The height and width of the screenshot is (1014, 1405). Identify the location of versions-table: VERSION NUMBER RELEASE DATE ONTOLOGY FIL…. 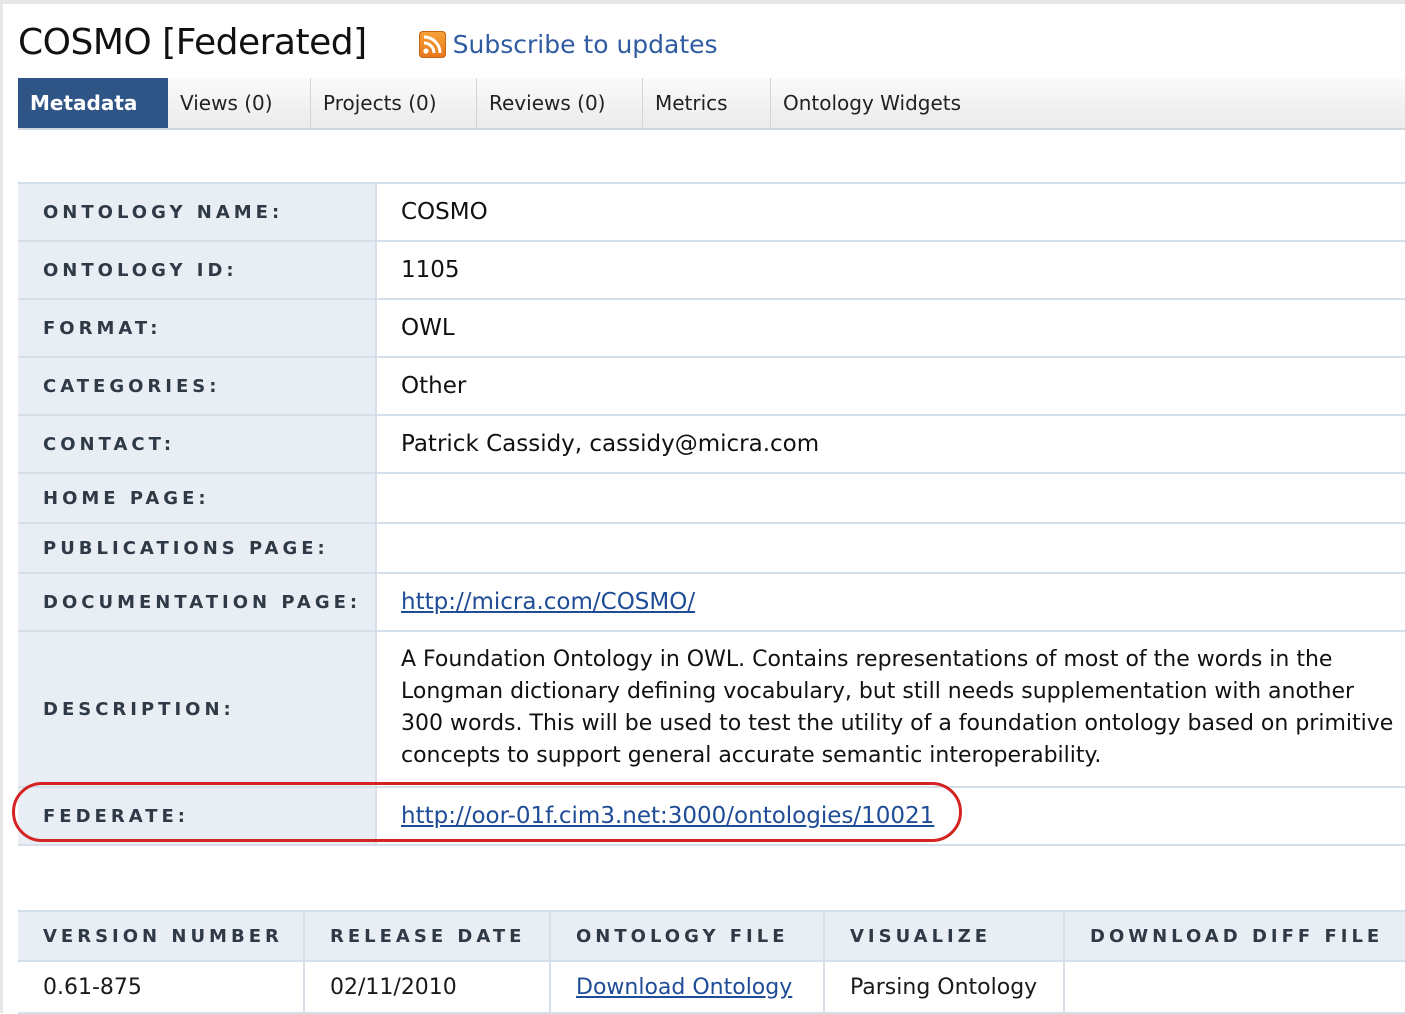
(711, 962).